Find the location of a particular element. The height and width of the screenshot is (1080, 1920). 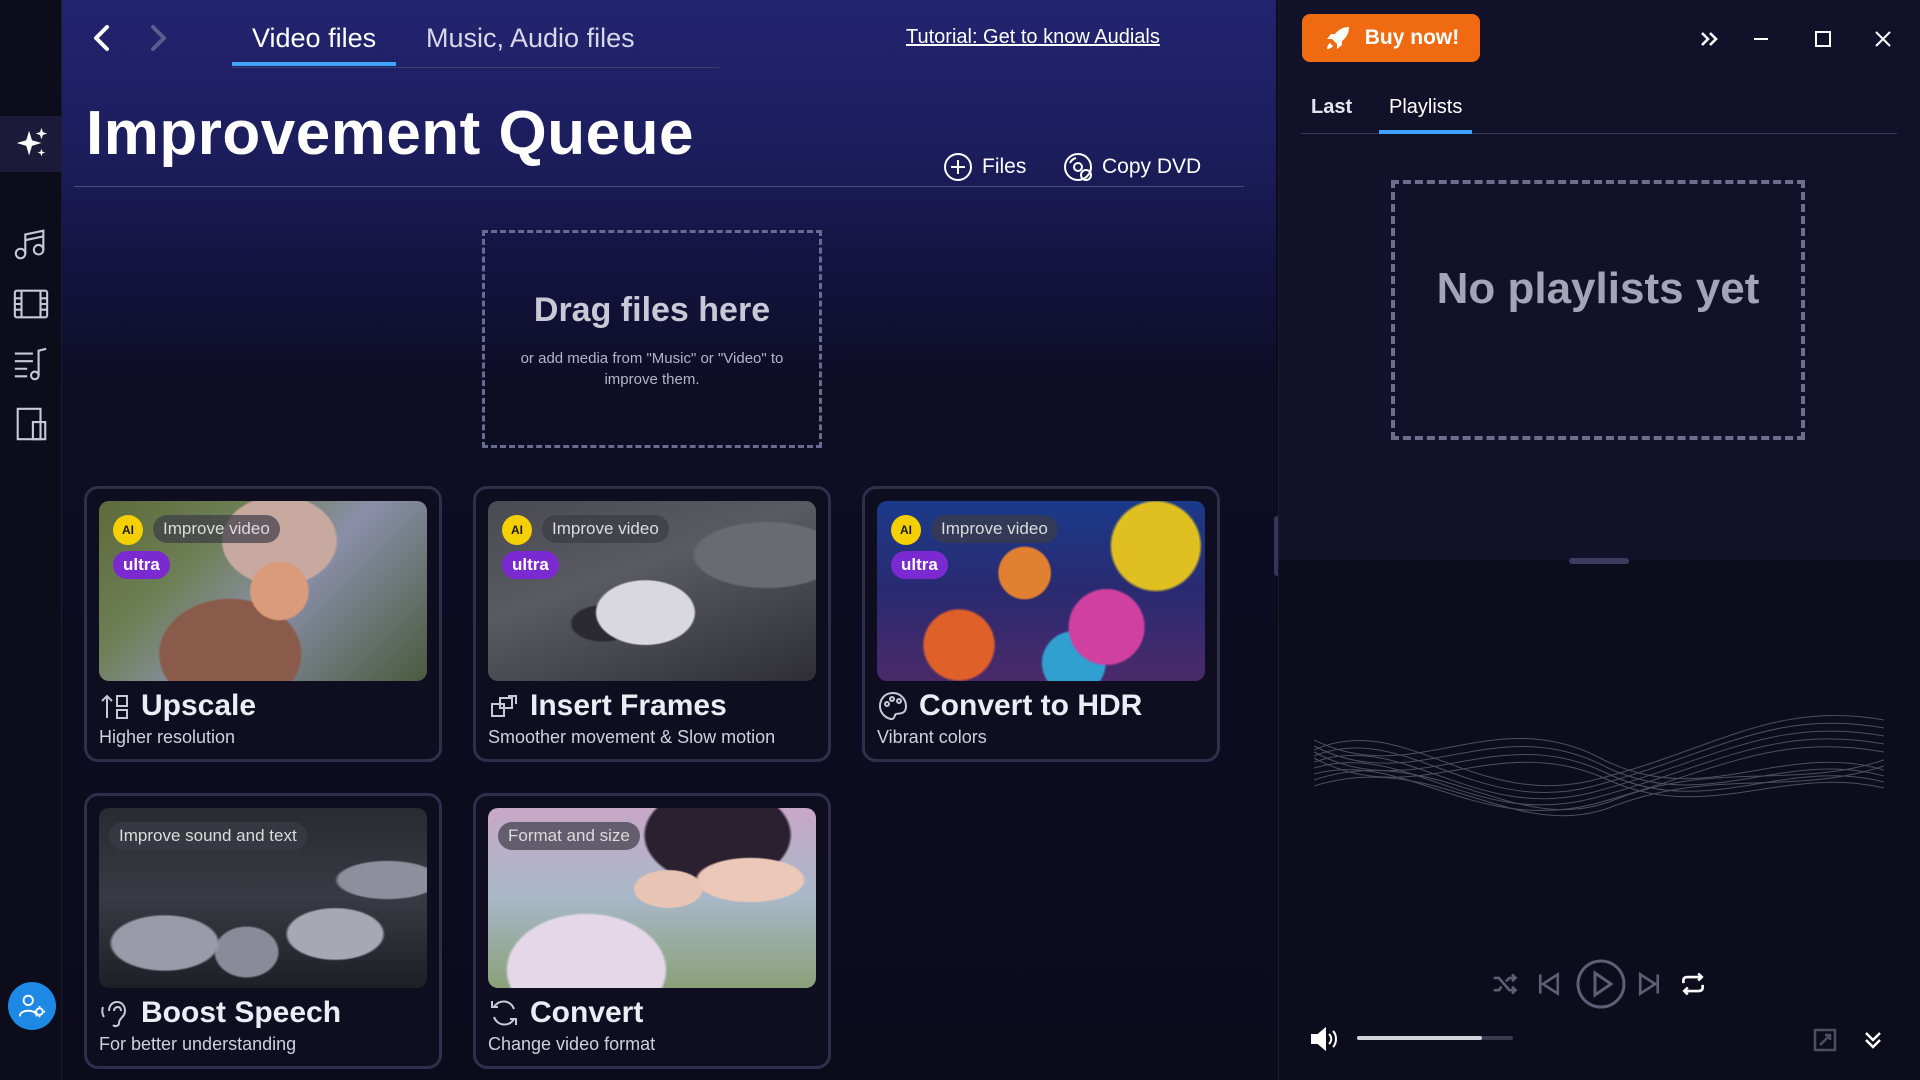

buy-now-label: Buy now! is located at coordinates (1412, 37).